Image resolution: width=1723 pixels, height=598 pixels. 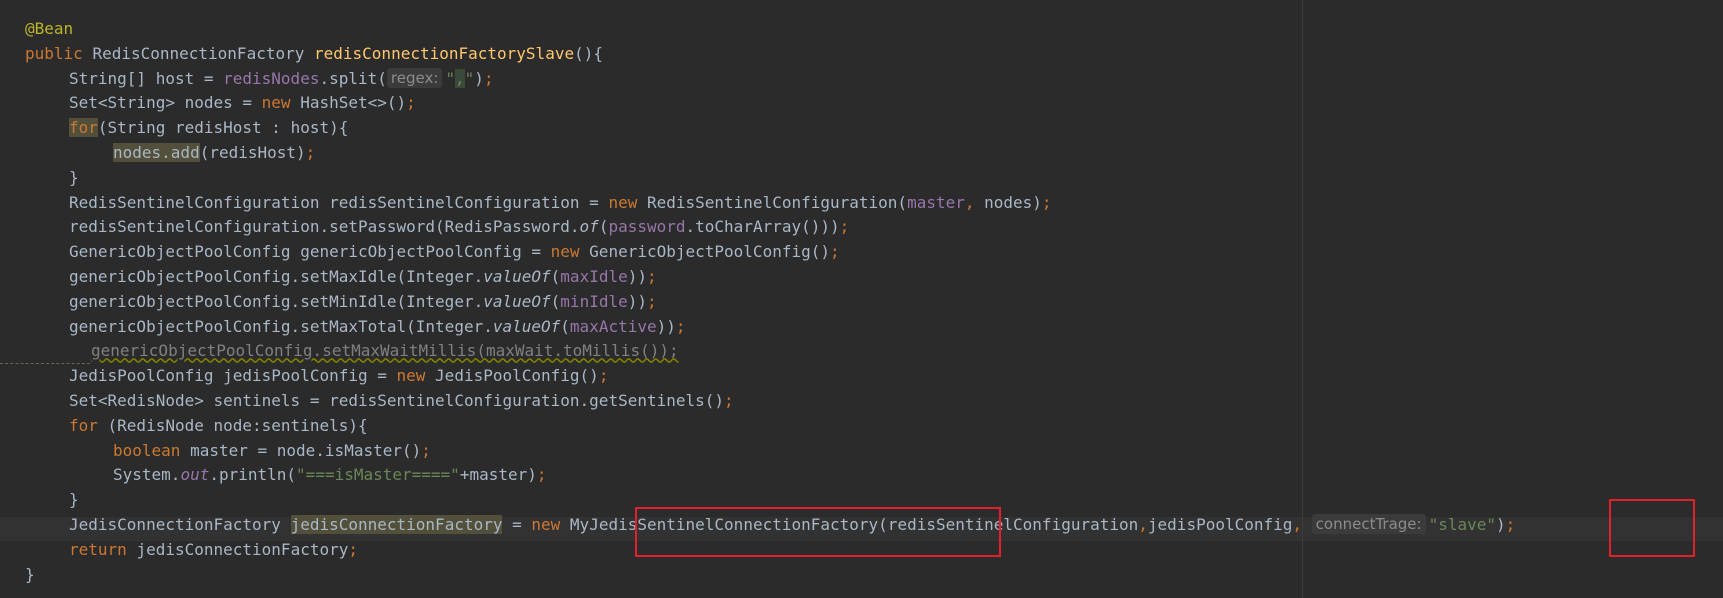 What do you see at coordinates (1302, 299) in the screenshot?
I see `right-margin-guide` at bounding box center [1302, 299].